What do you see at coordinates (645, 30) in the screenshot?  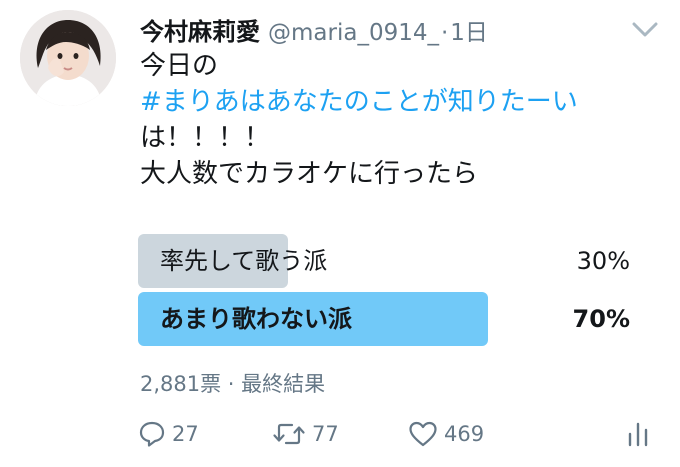 I see `chevron-down-icon` at bounding box center [645, 30].